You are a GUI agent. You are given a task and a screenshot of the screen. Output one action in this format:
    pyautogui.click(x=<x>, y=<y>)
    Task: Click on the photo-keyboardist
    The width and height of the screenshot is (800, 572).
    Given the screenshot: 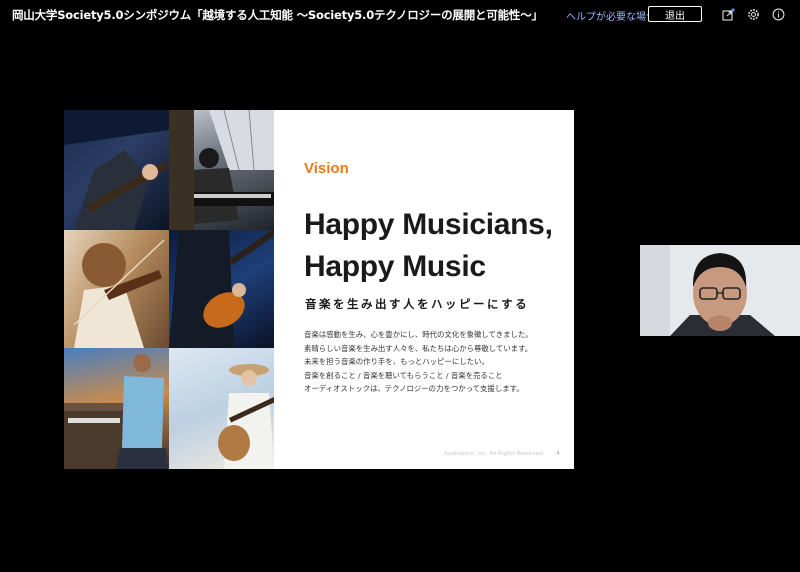 What is the action you would take?
    pyautogui.click(x=221, y=170)
    